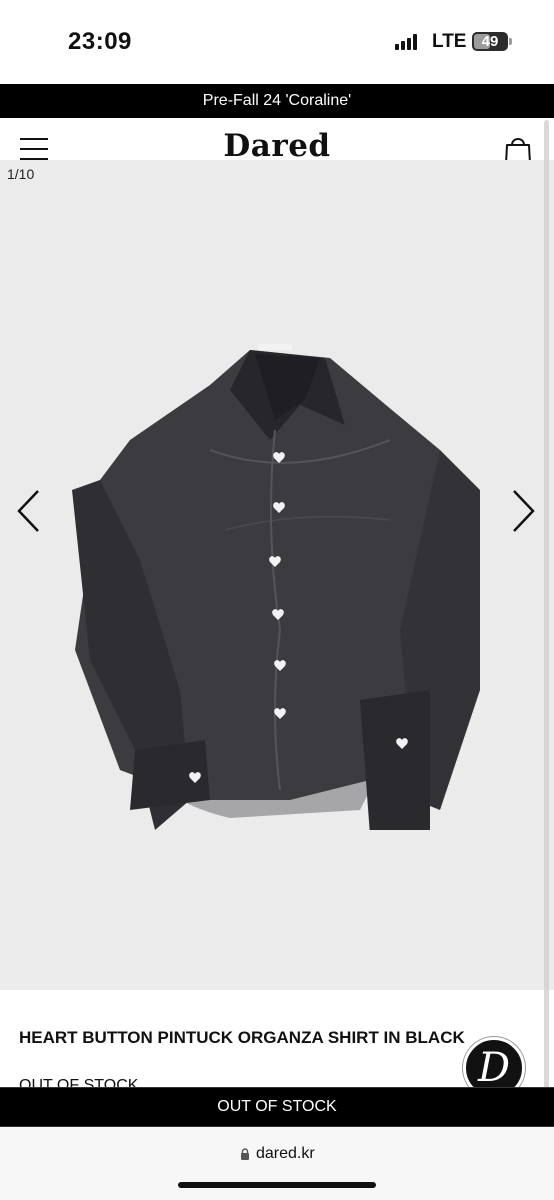 The width and height of the screenshot is (554, 1200). I want to click on signal-icon, so click(408, 42).